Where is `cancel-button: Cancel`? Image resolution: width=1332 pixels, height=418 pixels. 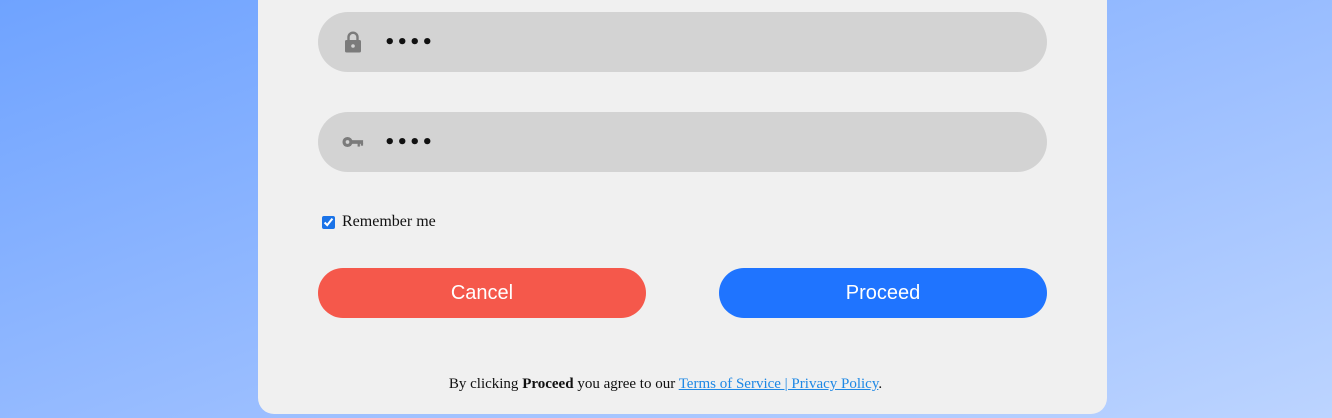
cancel-button: Cancel is located at coordinates (482, 293).